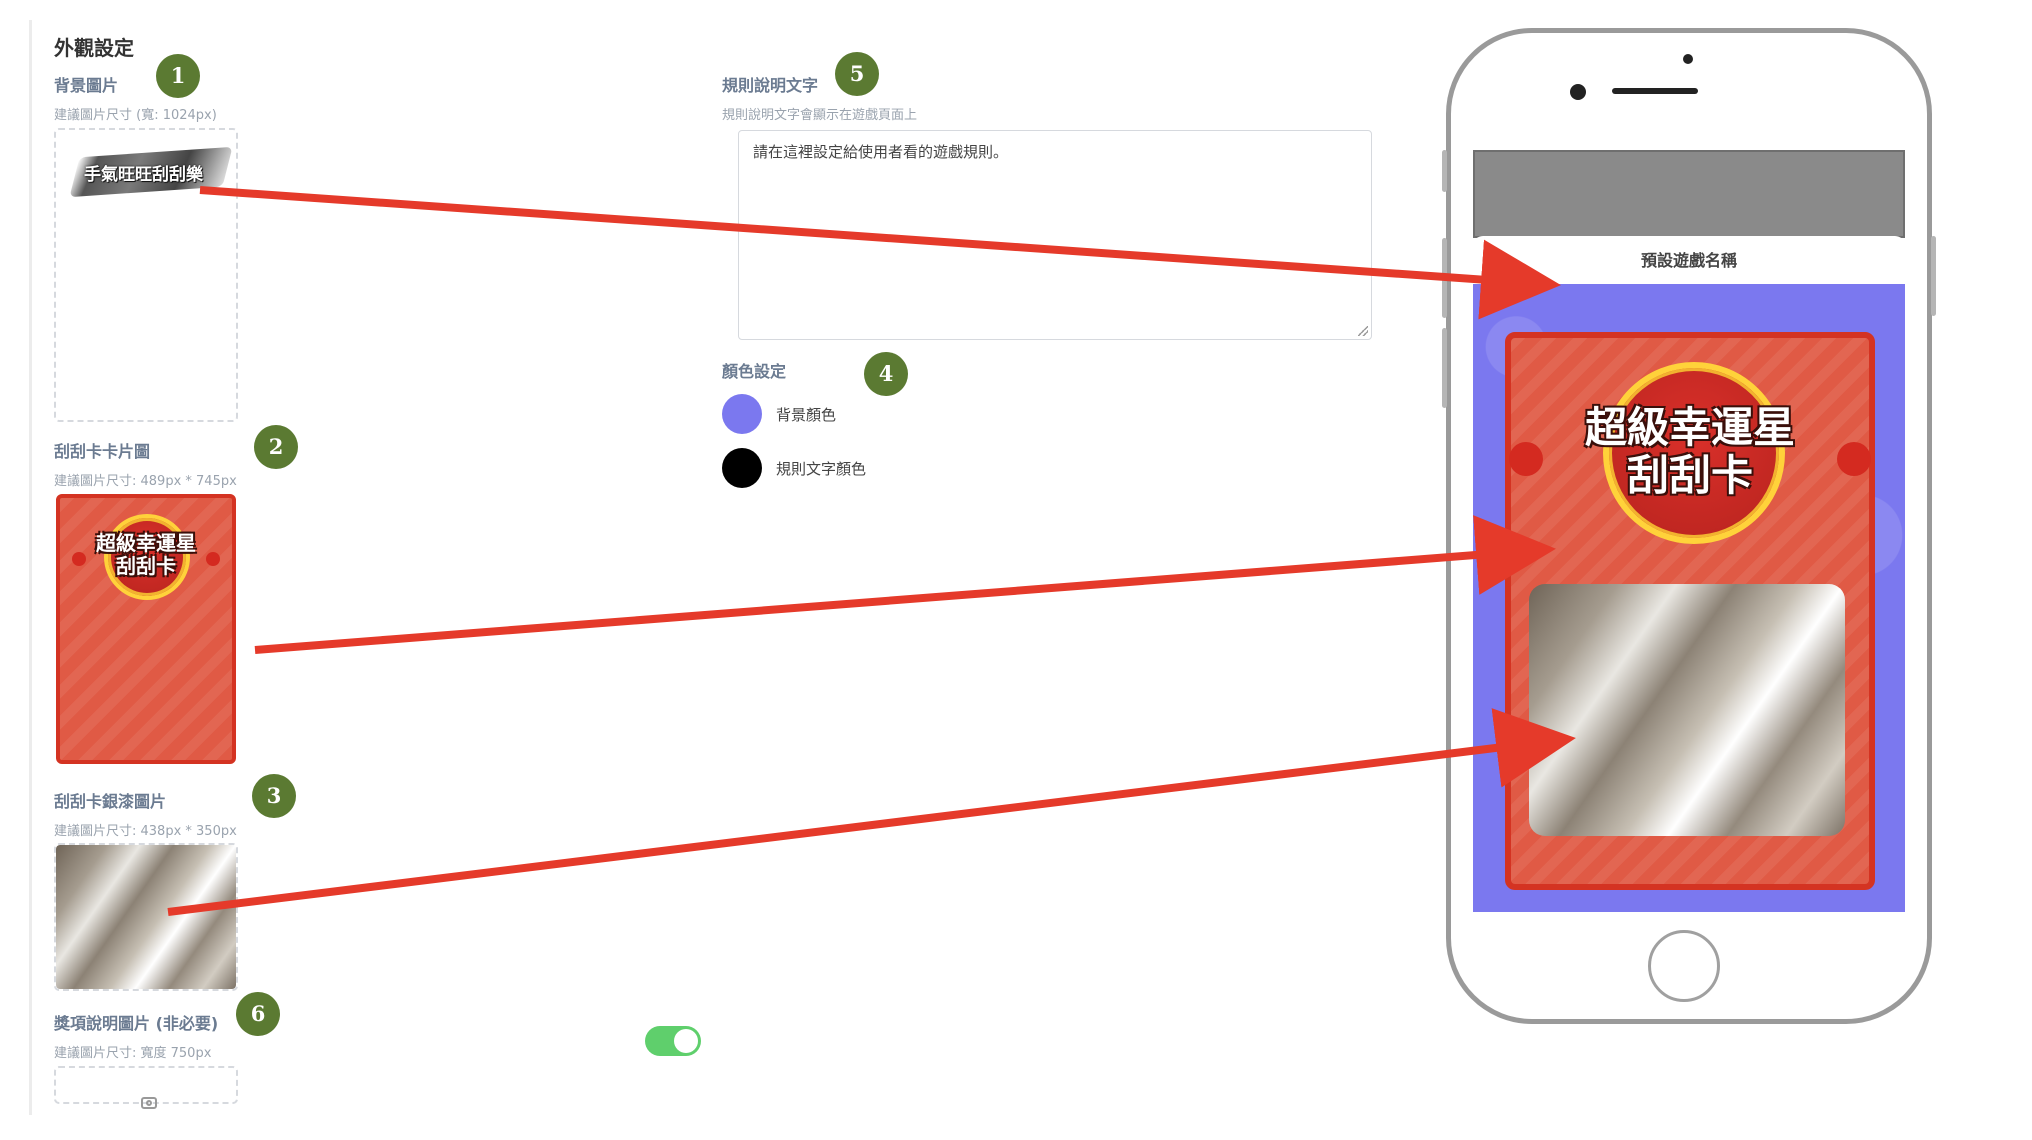 This screenshot has width=2032, height=1140. What do you see at coordinates (133, 1053) in the screenshot?
I see `prize-image-hint: 建議圖片尺寸: 寬度 750px` at bounding box center [133, 1053].